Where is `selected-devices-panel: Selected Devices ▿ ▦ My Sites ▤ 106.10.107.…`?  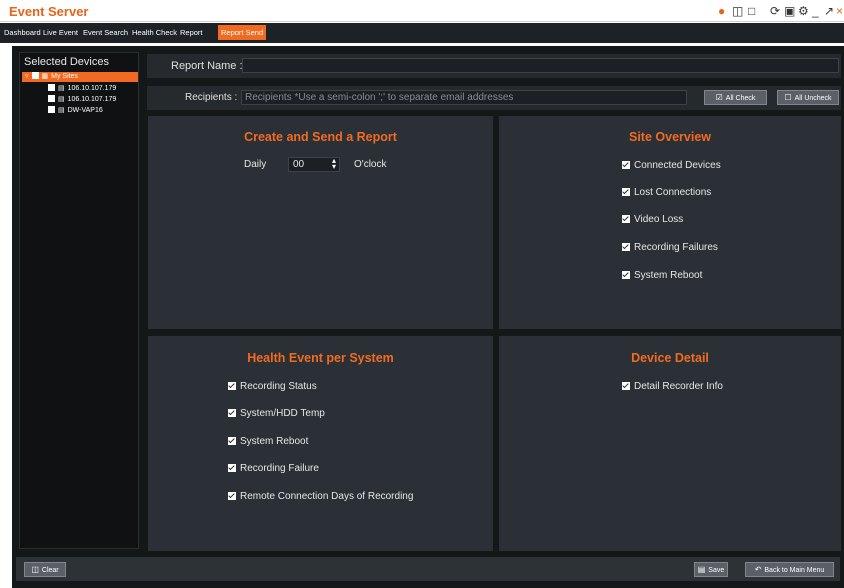 selected-devices-panel: Selected Devices ▿ ▦ My Sites ▤ 106.10.107.… is located at coordinates (79, 300).